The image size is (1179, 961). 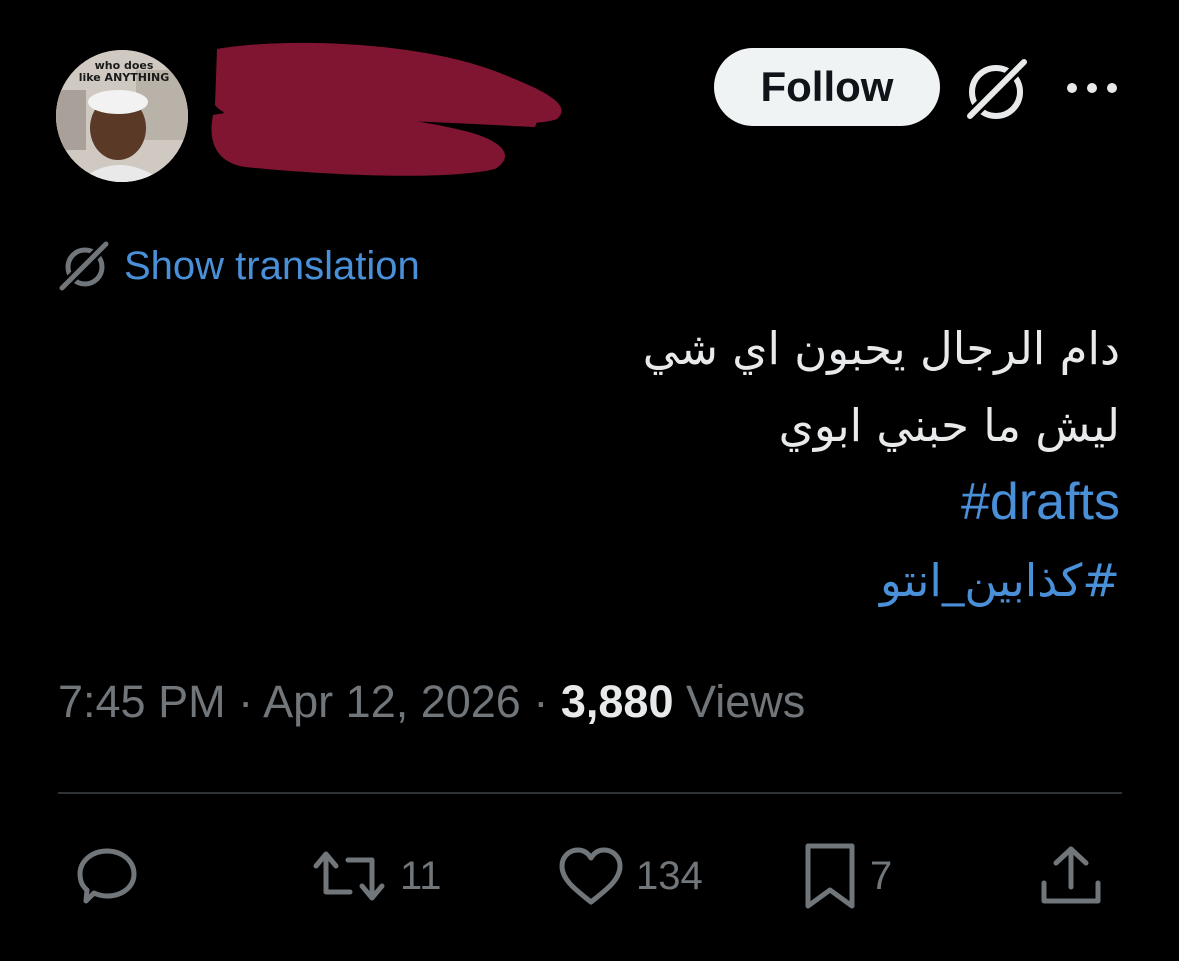 I want to click on bookmark-count: 7, so click(x=881, y=875).